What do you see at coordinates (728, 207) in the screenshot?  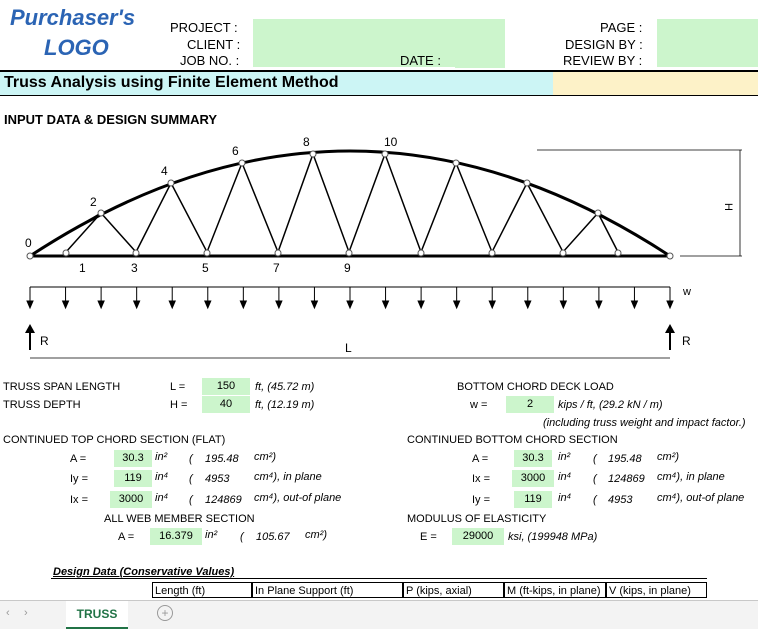 I see `h-dimension-label: H` at bounding box center [728, 207].